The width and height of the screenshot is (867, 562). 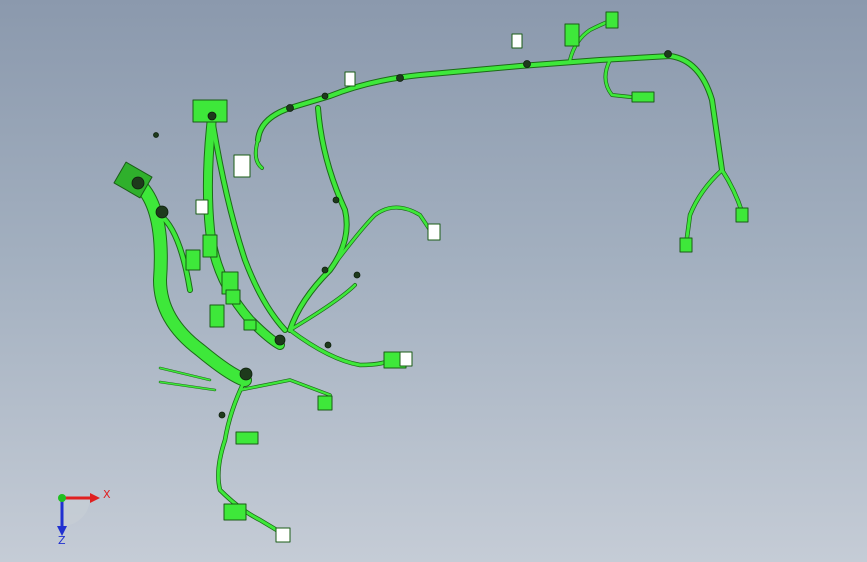 What do you see at coordinates (62, 498) in the screenshot?
I see `y-axis-dot` at bounding box center [62, 498].